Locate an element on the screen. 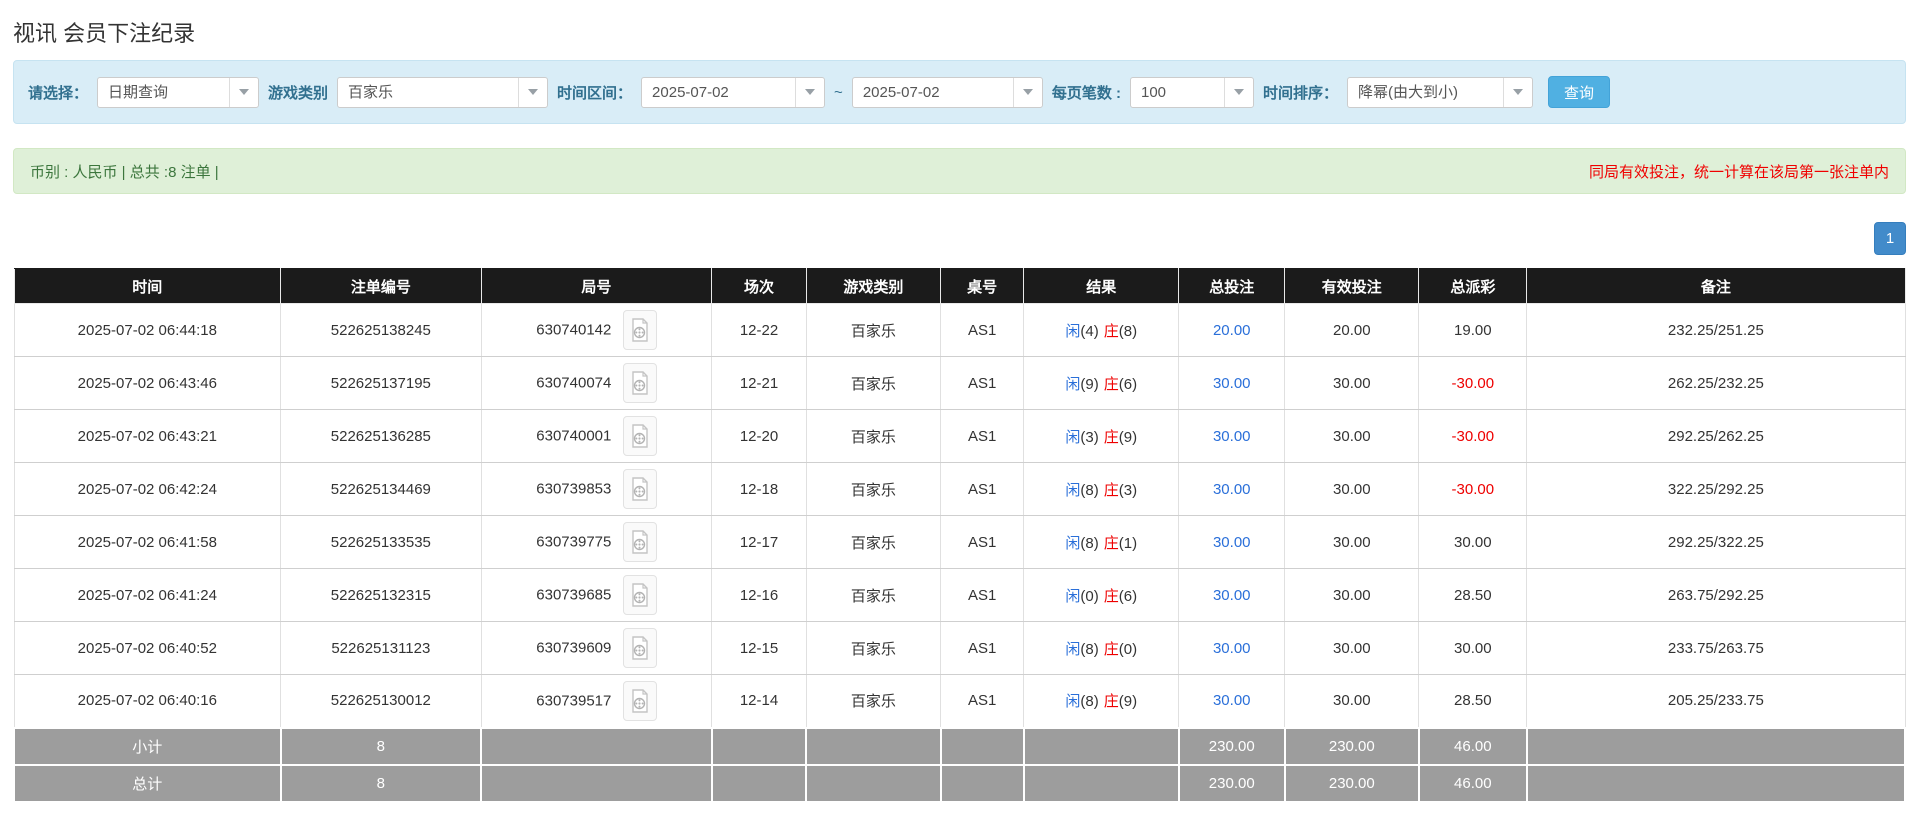 Image resolution: width=1919 pixels, height=813 pixels. subtotal-game is located at coordinates (873, 746).